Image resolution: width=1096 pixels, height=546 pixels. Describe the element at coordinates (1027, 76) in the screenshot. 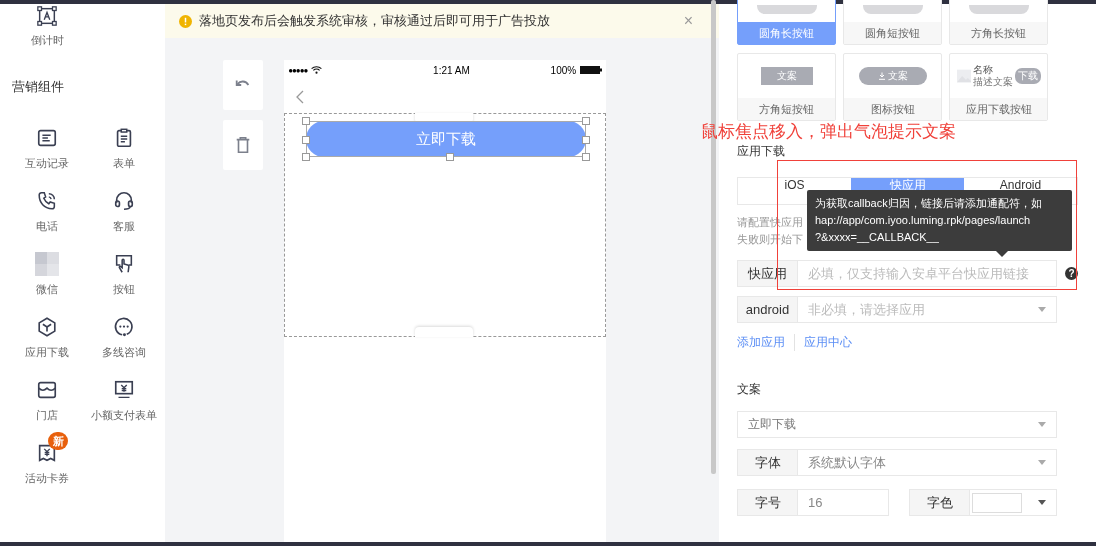

I see `button-preview: 下载` at that location.